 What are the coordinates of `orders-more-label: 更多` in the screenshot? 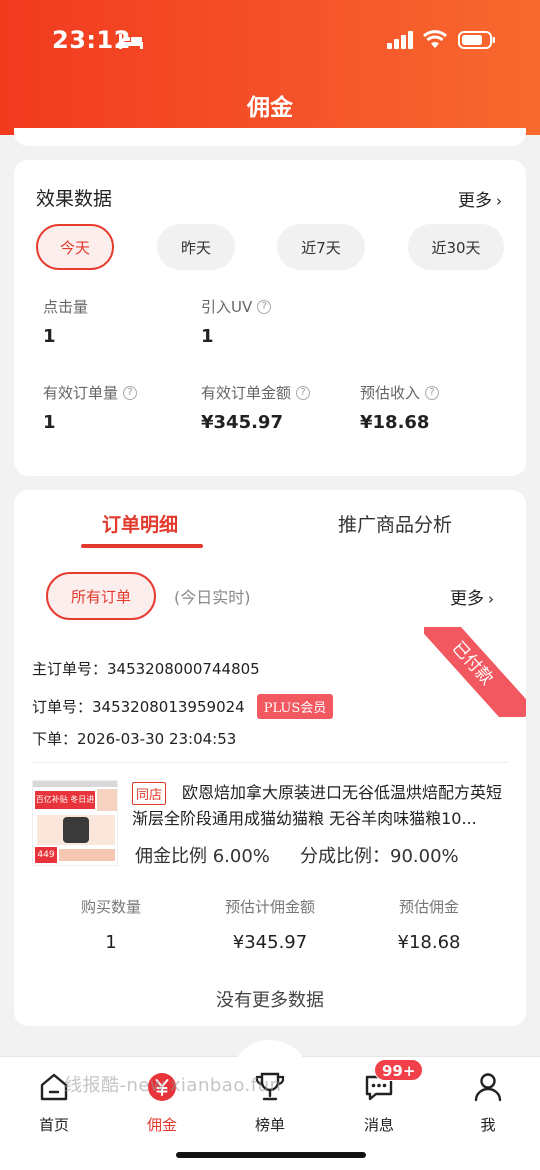 It's located at (467, 599).